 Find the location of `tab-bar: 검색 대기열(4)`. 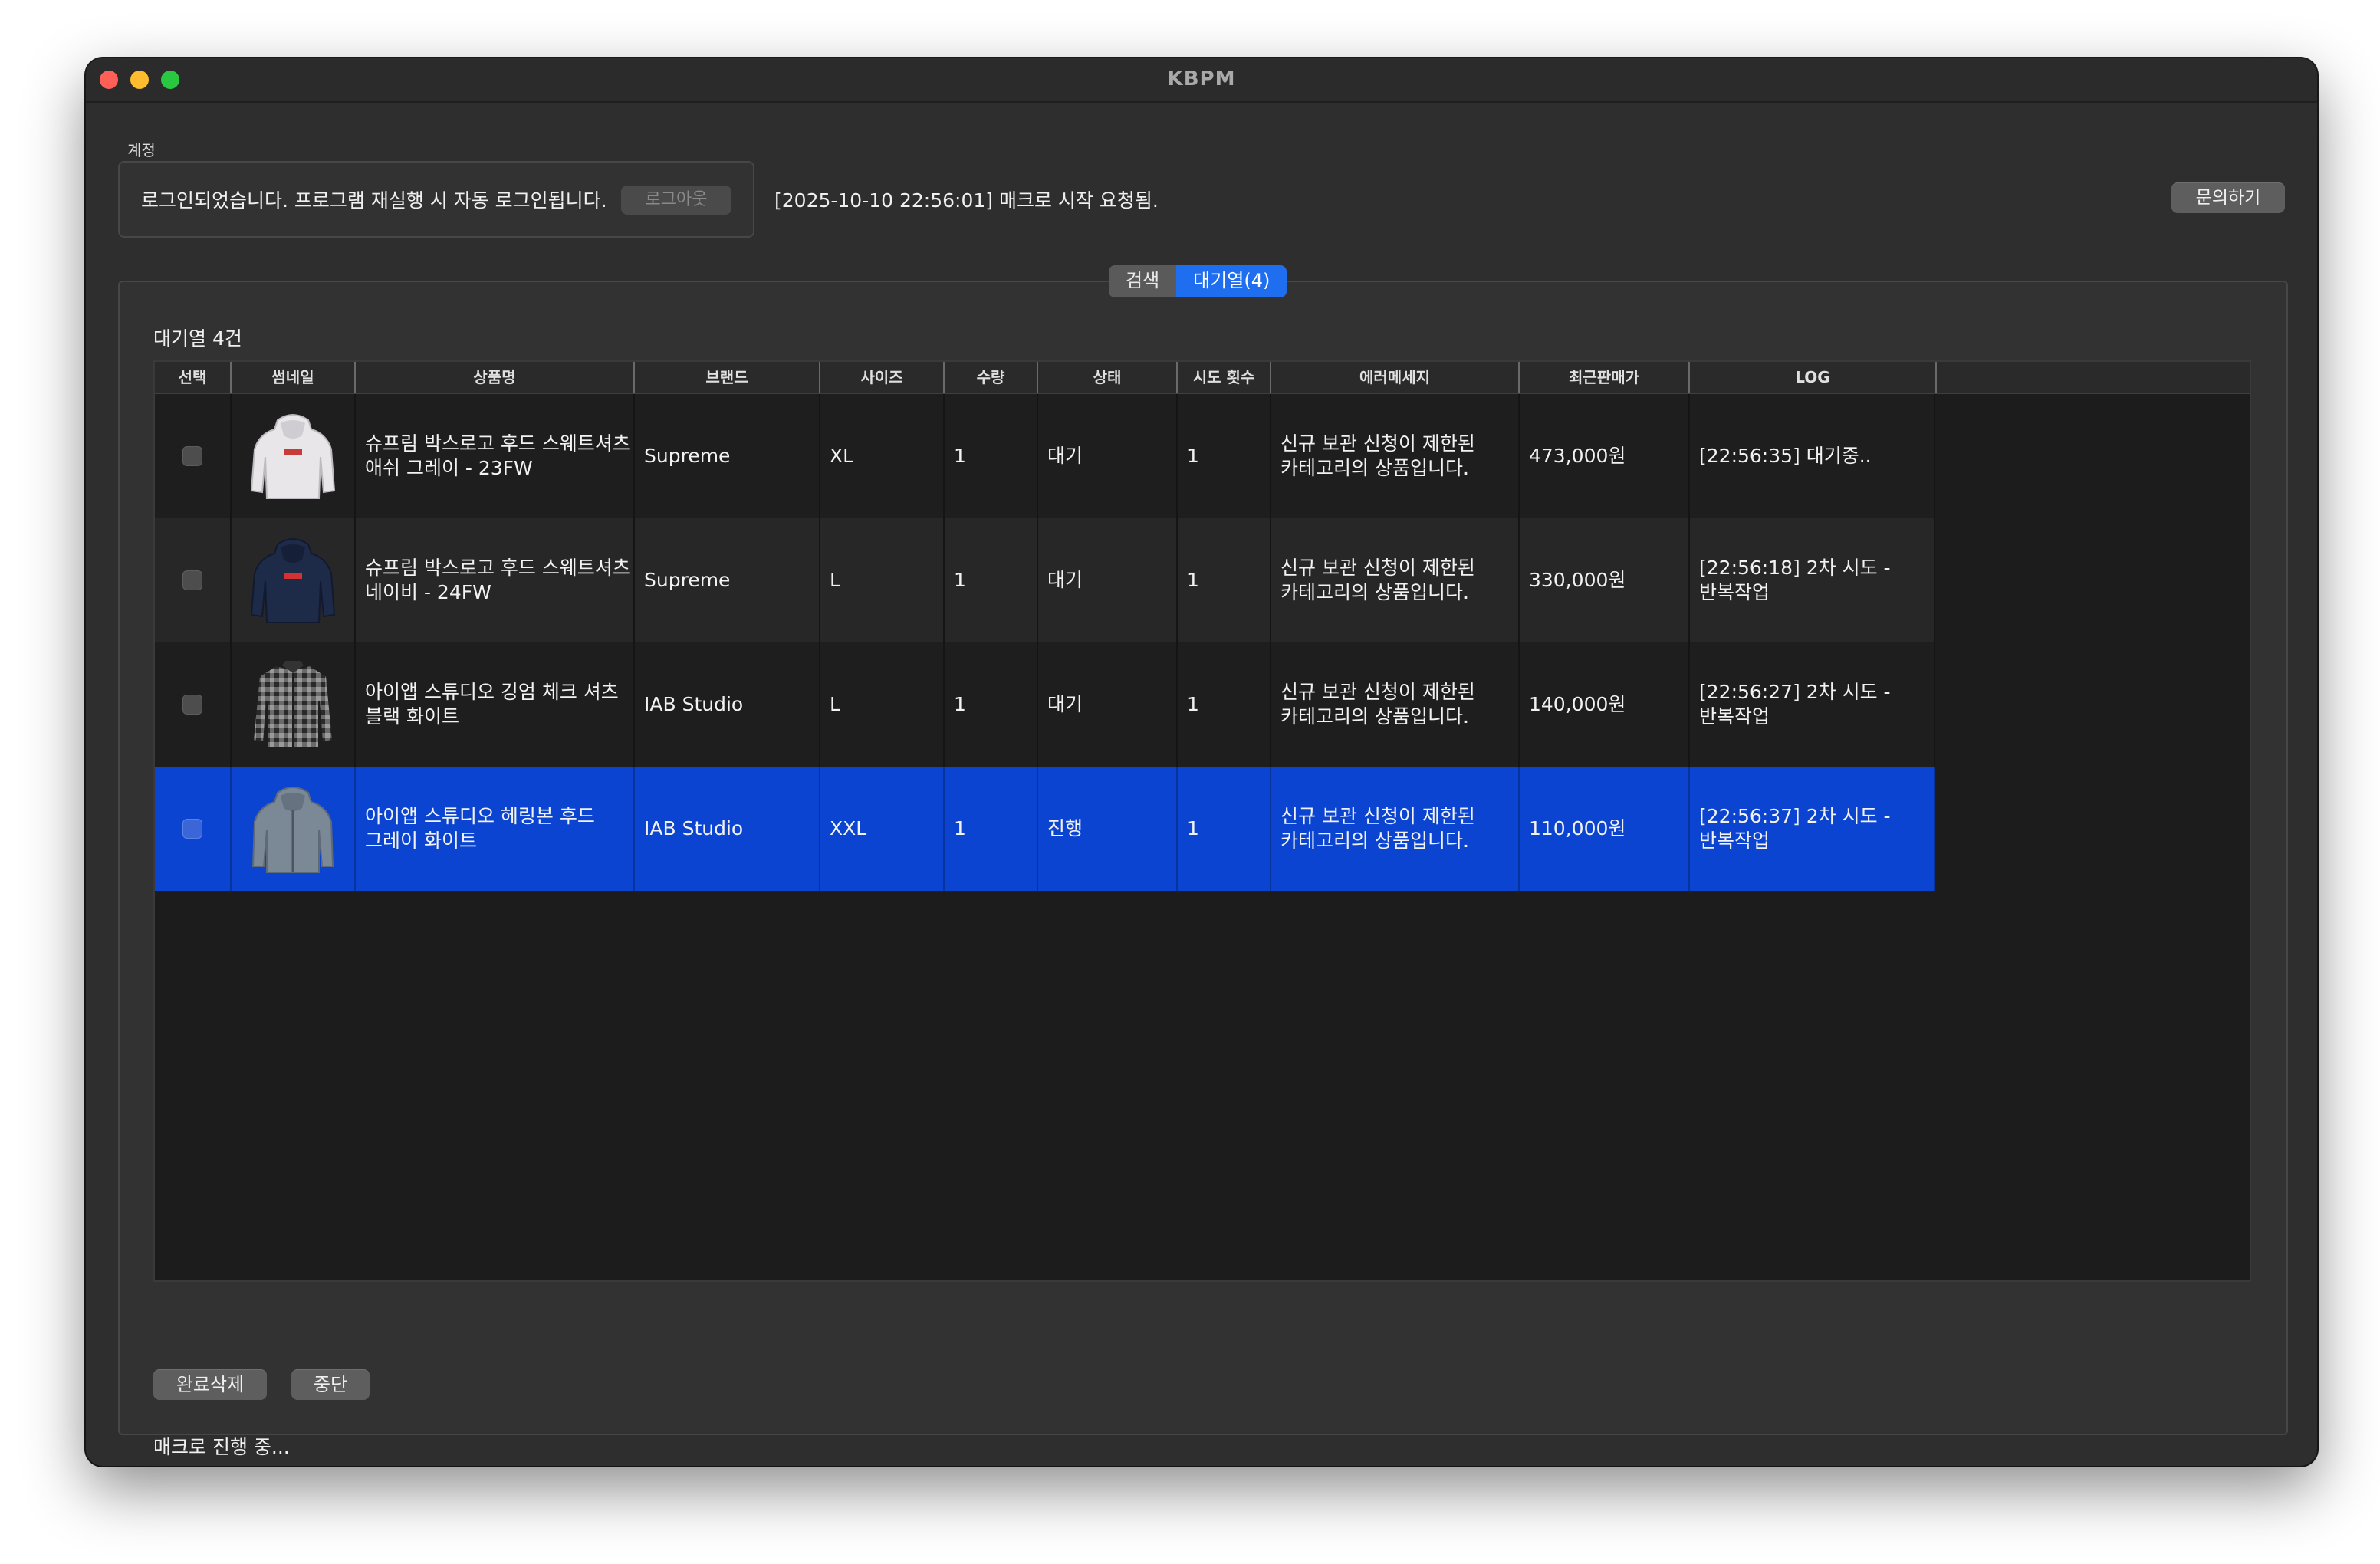

tab-bar: 검색 대기열(4) is located at coordinates (1198, 281).